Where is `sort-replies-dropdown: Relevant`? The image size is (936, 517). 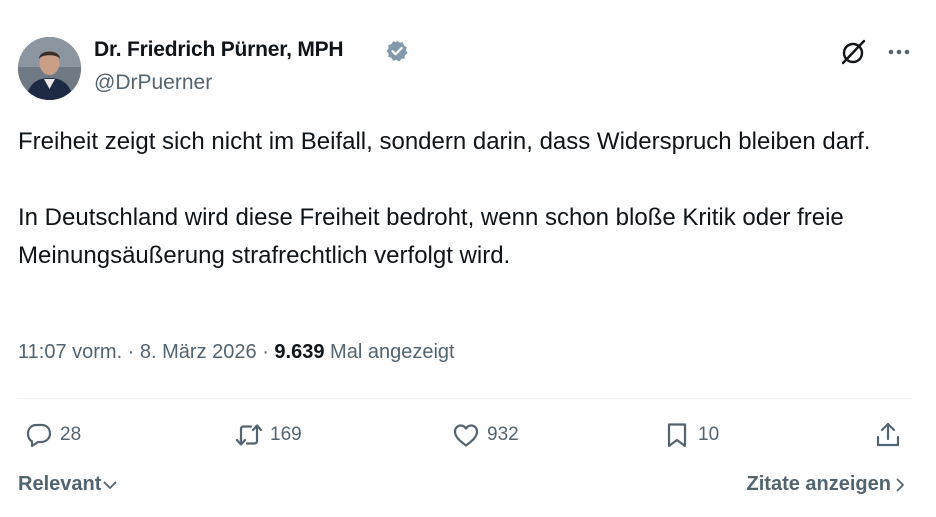
sort-replies-dropdown: Relevant is located at coordinates (68, 484).